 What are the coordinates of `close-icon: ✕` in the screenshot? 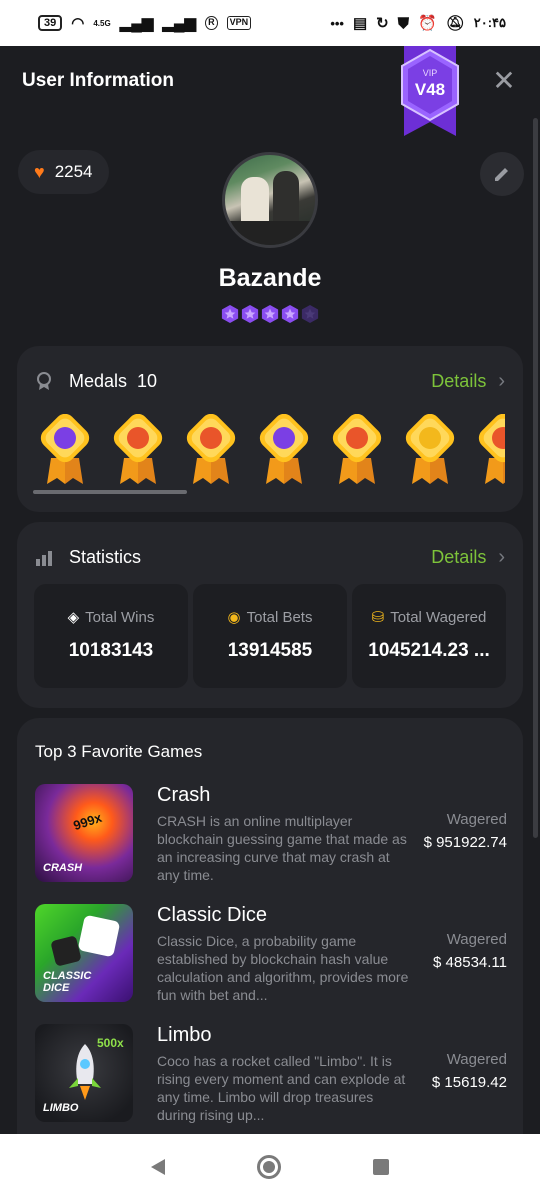 It's located at (504, 80).